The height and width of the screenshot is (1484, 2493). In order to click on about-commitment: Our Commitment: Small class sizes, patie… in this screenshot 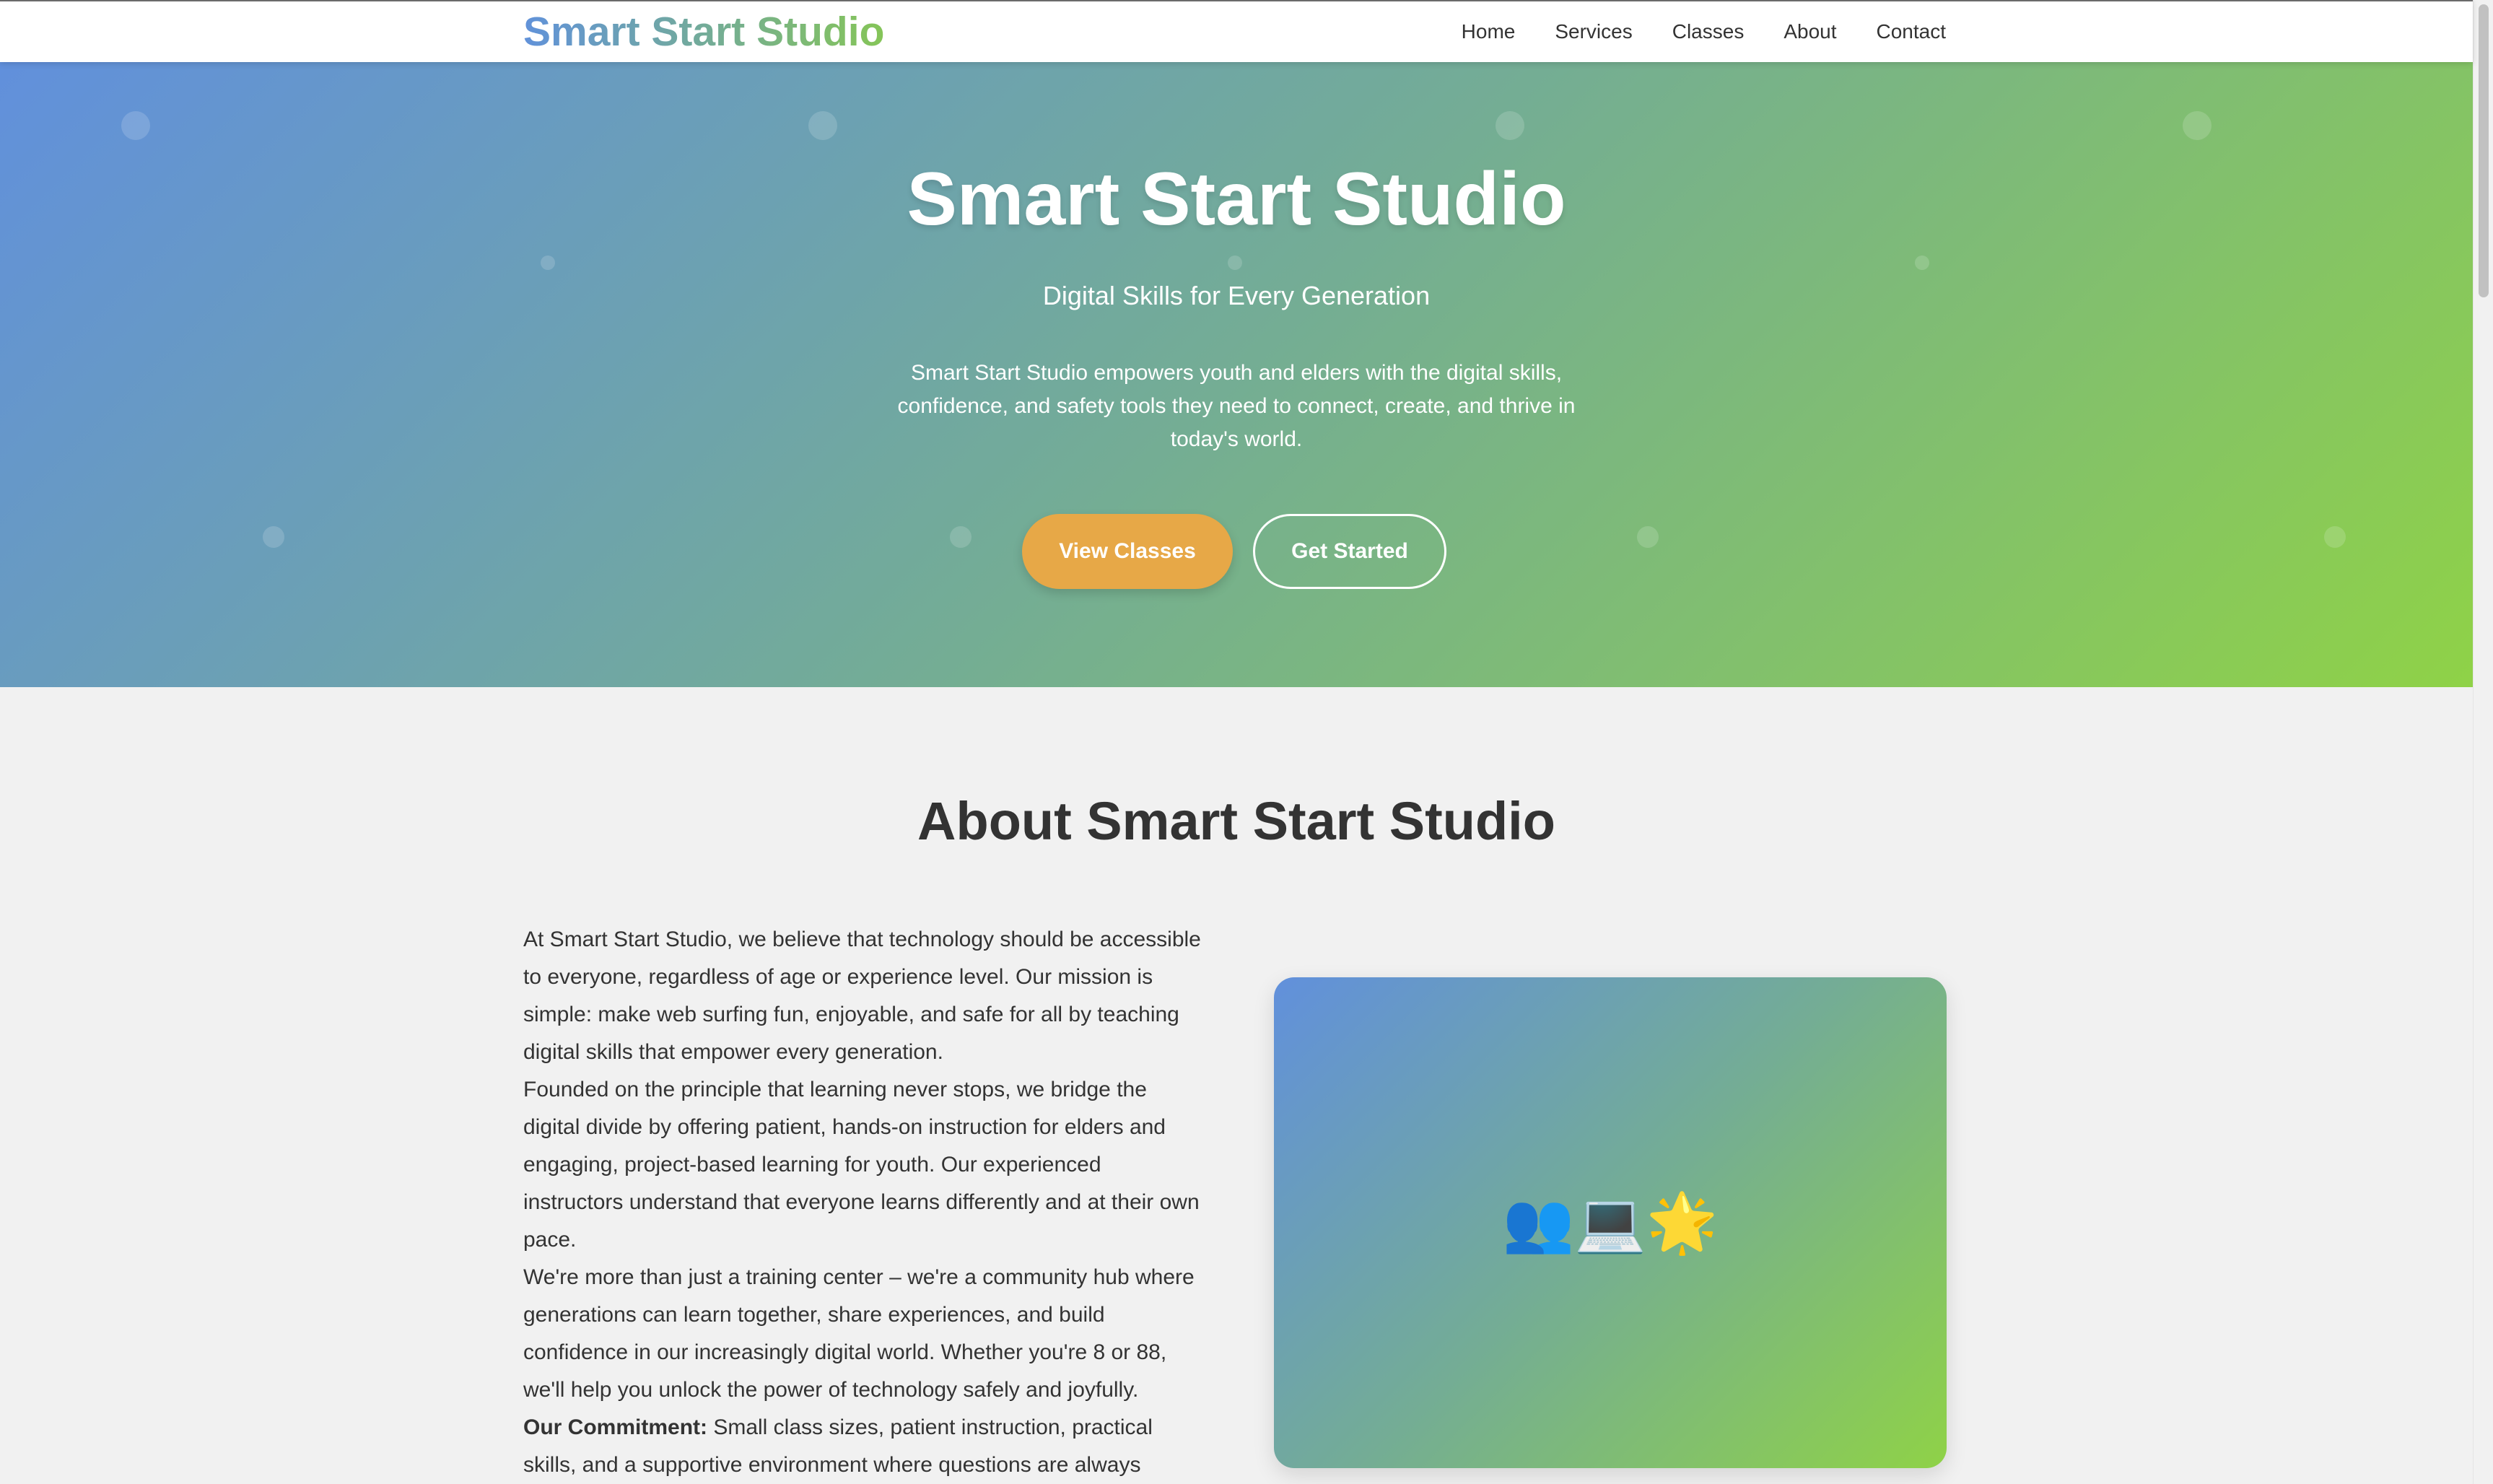, I will do `click(862, 1446)`.